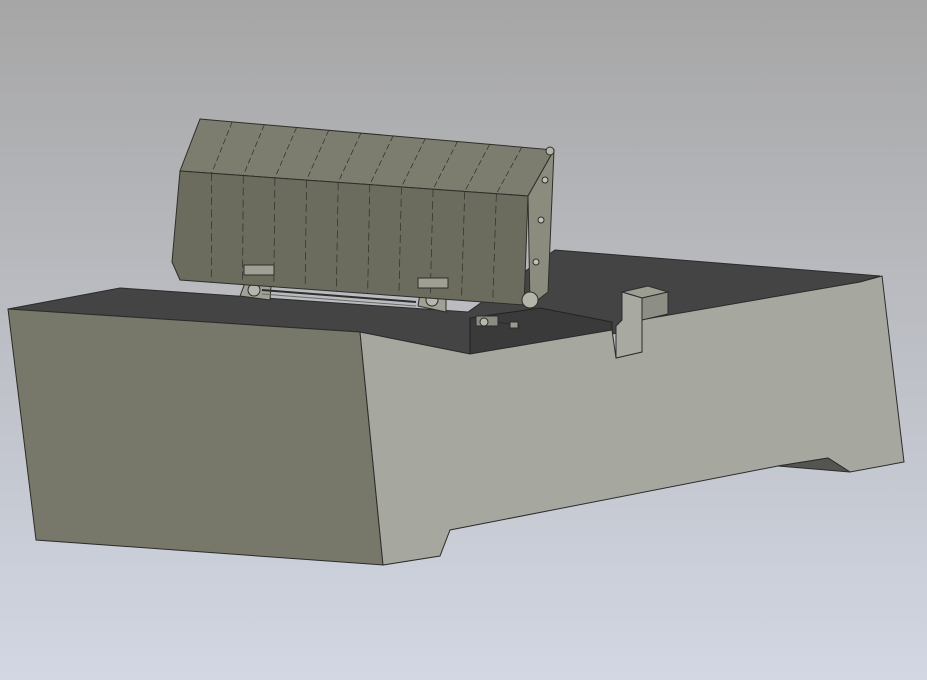 Image resolution: width=927 pixels, height=680 pixels. What do you see at coordinates (530, 300) in the screenshot?
I see `blade-tip-roller` at bounding box center [530, 300].